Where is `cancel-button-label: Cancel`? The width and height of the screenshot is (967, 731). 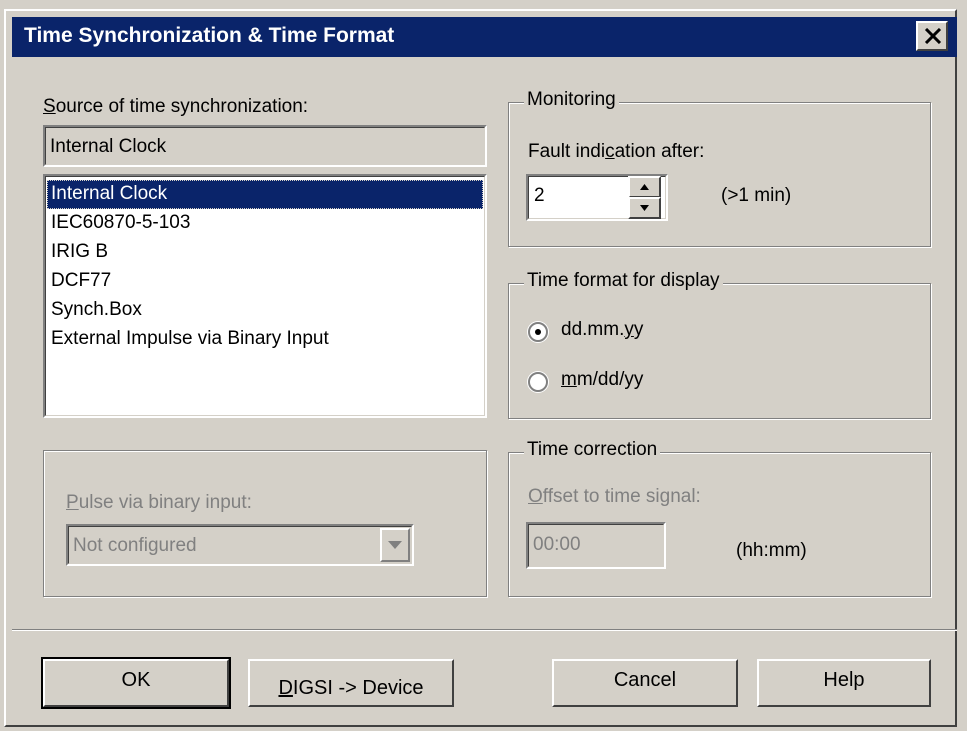 cancel-button-label: Cancel is located at coordinates (645, 680).